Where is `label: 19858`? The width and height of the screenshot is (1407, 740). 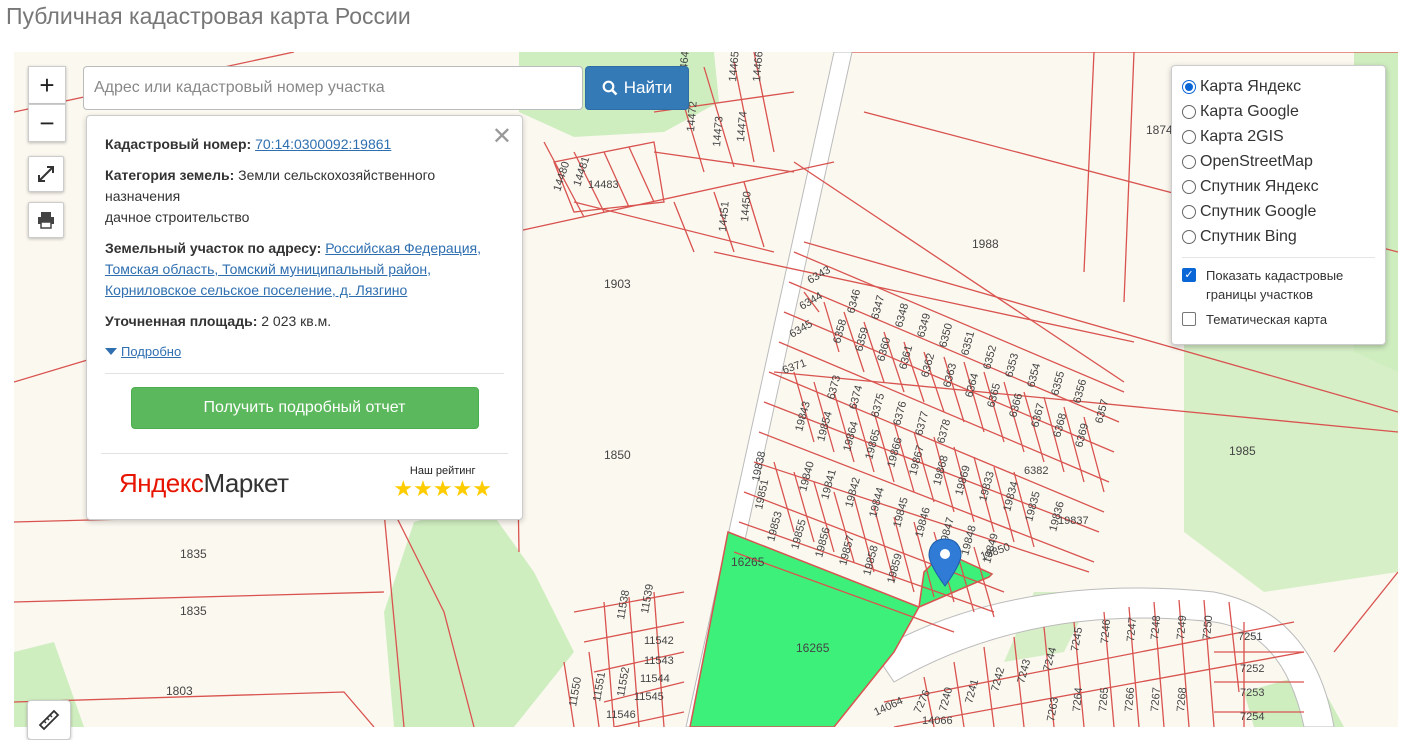 label: 19858 is located at coordinates (871, 560).